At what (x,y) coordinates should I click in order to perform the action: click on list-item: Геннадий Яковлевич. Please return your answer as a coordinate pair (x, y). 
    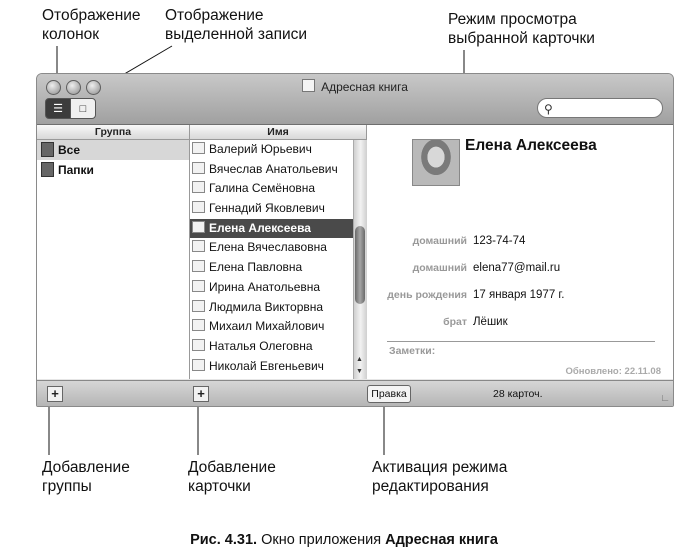
    Looking at the image, I should click on (271, 209).